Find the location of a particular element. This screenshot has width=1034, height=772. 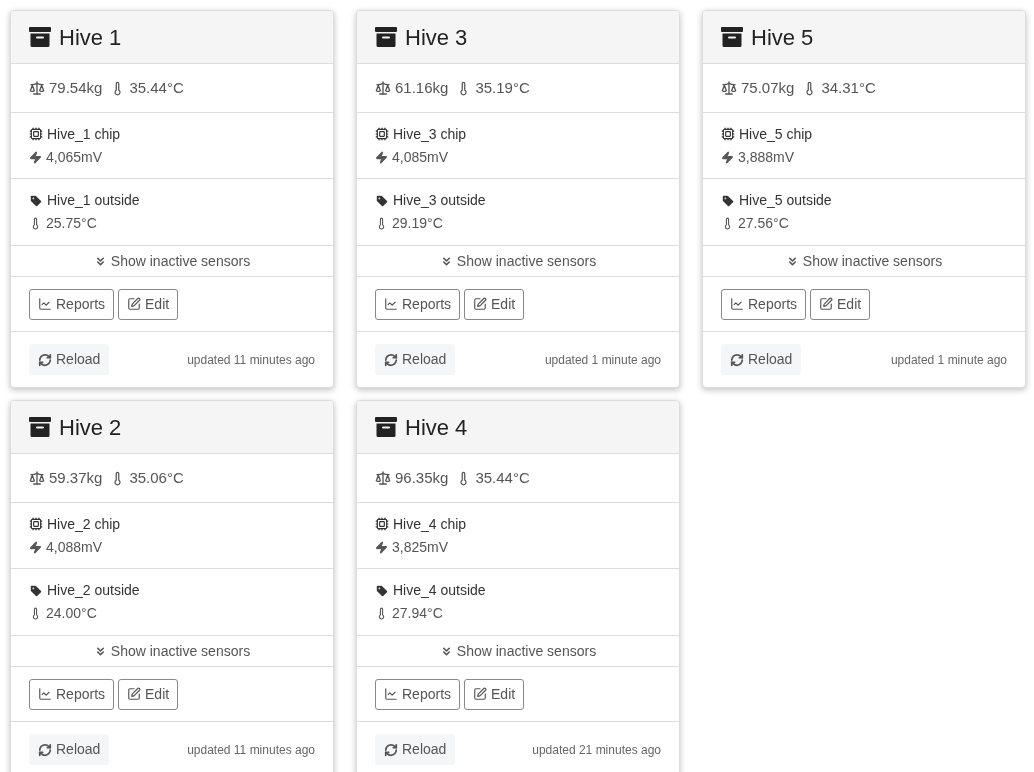

temperature-reading: 34.31°C is located at coordinates (848, 87).